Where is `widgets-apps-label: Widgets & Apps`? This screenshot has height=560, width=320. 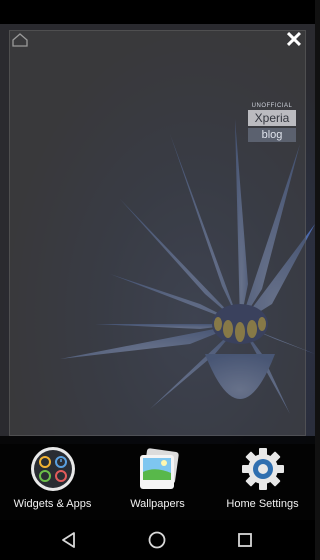 widgets-apps-label: Widgets & Apps is located at coordinates (52, 504).